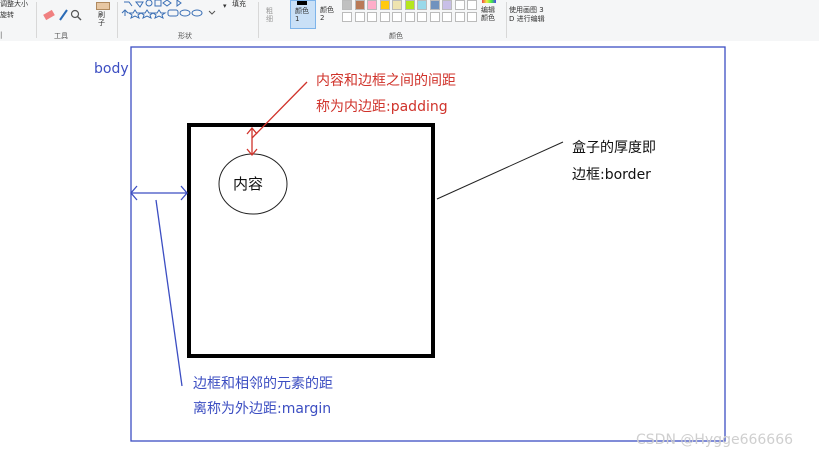  What do you see at coordinates (382, 107) in the screenshot?
I see `padding-note-line2: 称为内边距:padding` at bounding box center [382, 107].